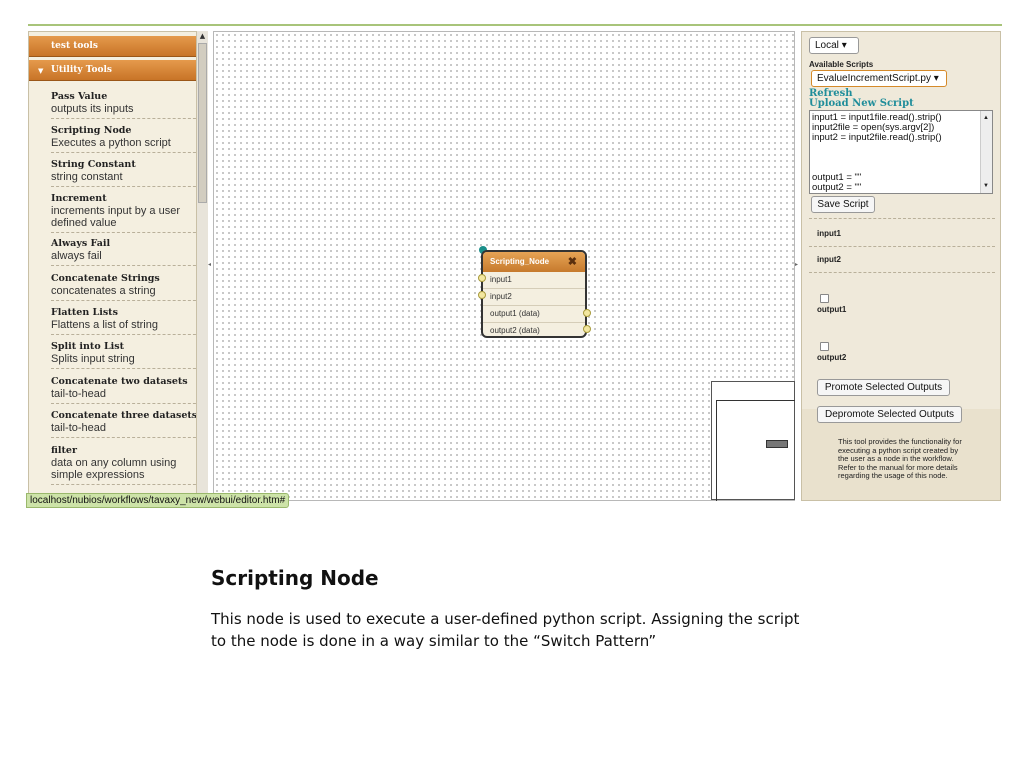 The width and height of the screenshot is (1024, 768). I want to click on tool-desc: increments input by a user defined value, so click(116, 217).